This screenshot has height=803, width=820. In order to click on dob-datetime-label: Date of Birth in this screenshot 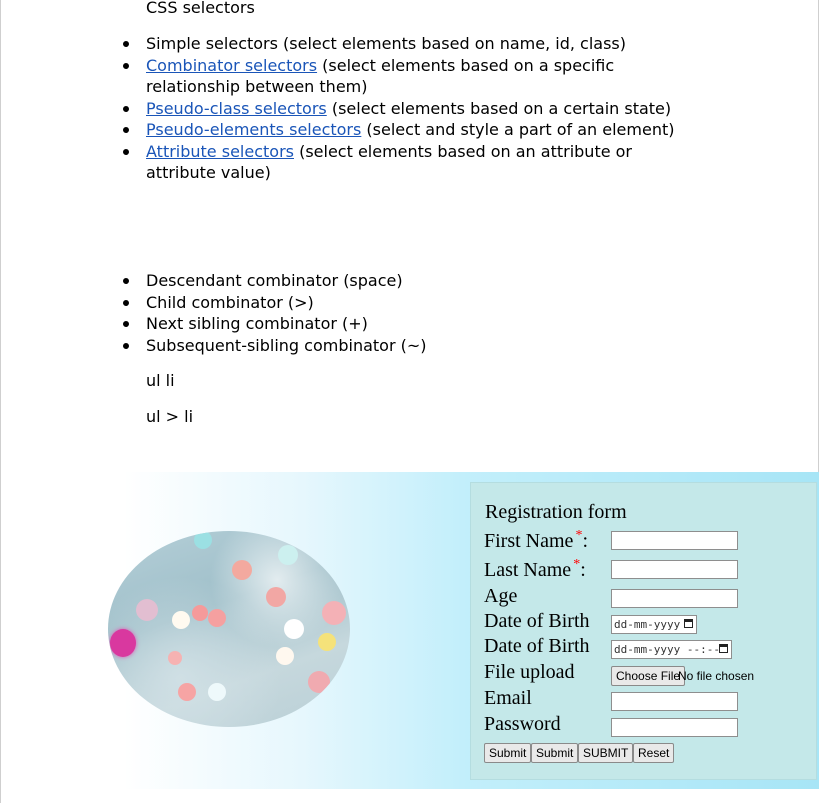, I will do `click(537, 646)`.